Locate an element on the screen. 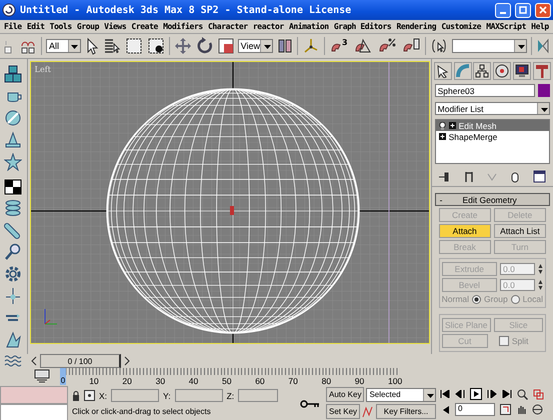 This screenshot has height=420, width=553. auto-key-button: Auto Key is located at coordinates (345, 394).